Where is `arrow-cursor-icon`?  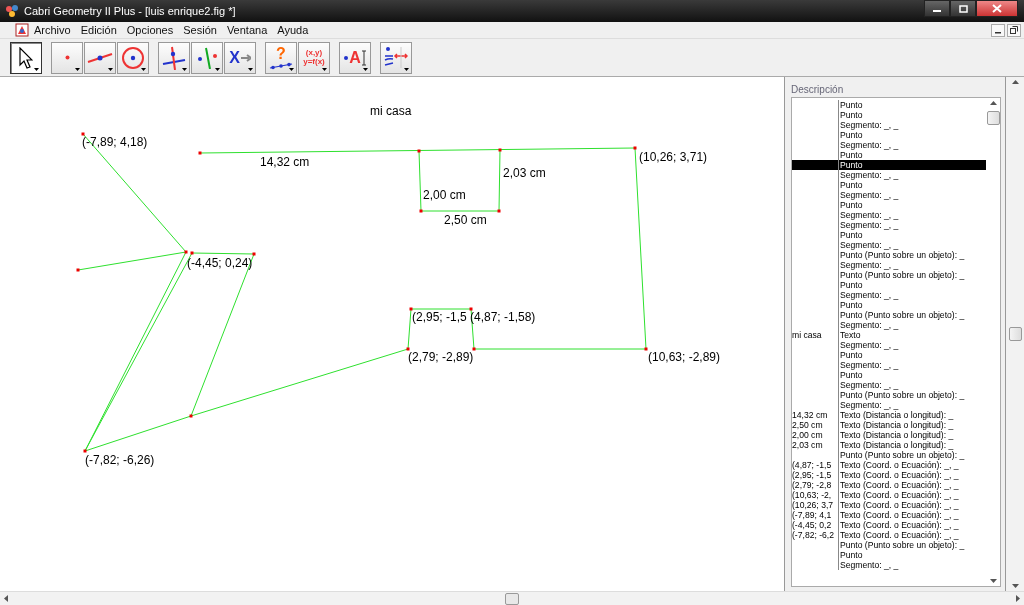
arrow-cursor-icon is located at coordinates (26, 57).